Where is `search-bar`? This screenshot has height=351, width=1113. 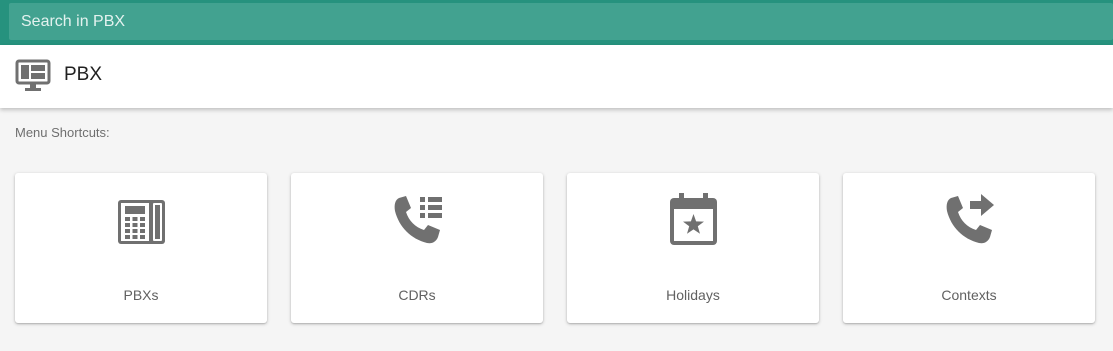
search-bar is located at coordinates (556, 22).